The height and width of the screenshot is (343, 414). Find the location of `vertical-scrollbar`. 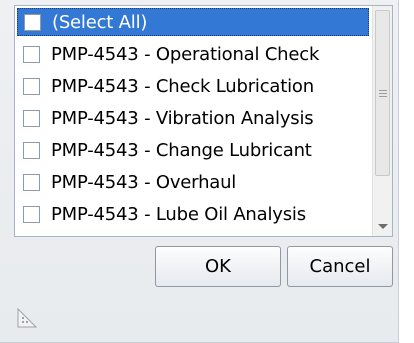

vertical-scrollbar is located at coordinates (382, 121).